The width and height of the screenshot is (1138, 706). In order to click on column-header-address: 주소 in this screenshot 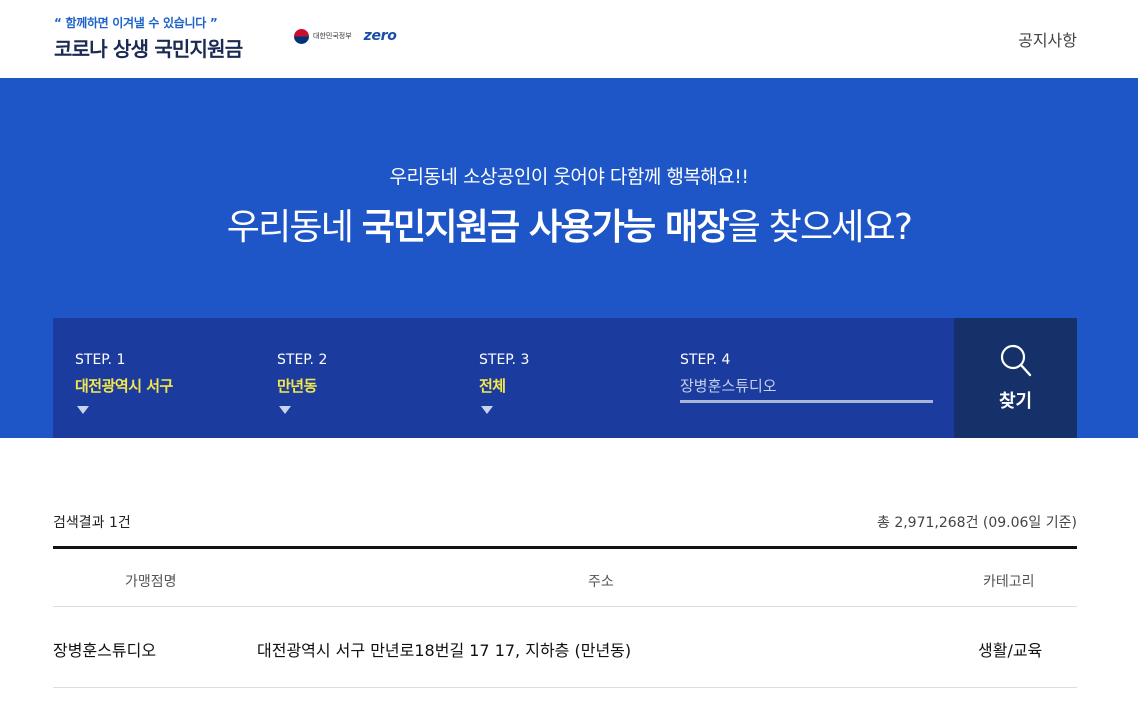, I will do `click(601, 582)`.